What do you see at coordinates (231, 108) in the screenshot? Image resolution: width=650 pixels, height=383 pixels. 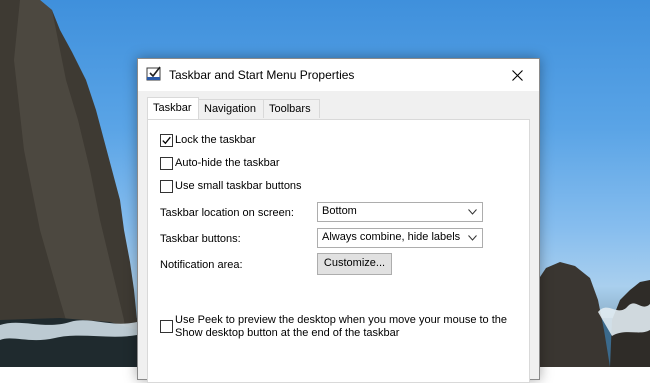 I see `tab-navigation: Navigation` at bounding box center [231, 108].